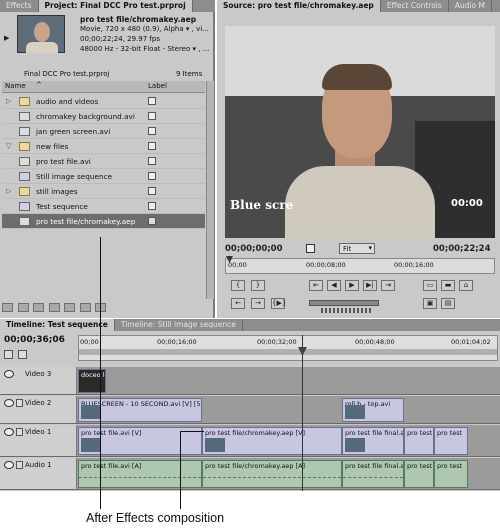 This screenshot has width=500, height=529. Describe the element at coordinates (466, 285) in the screenshot. I see `export-frame-icon: ⌂` at that location.